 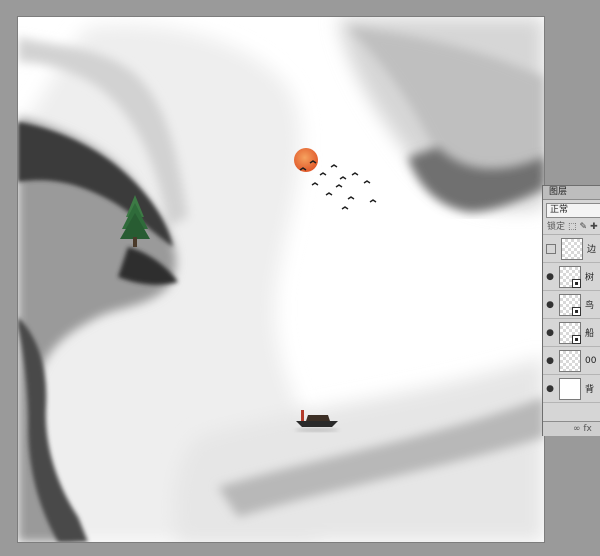 What do you see at coordinates (591, 360) in the screenshot?
I see `layer-name: 00` at bounding box center [591, 360].